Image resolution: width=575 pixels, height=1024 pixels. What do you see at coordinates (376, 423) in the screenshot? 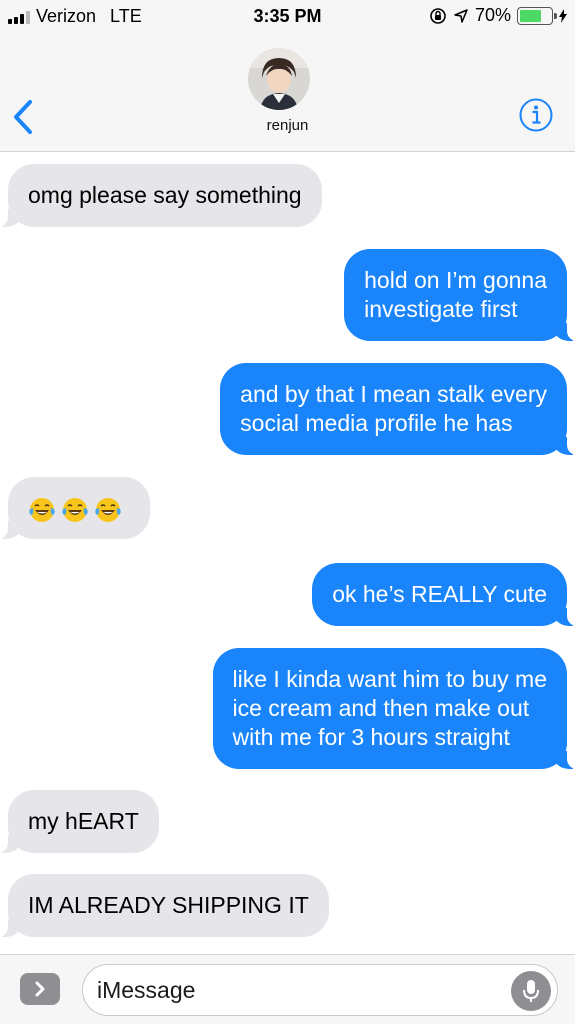
I see `message-text: social media profile he has` at bounding box center [376, 423].